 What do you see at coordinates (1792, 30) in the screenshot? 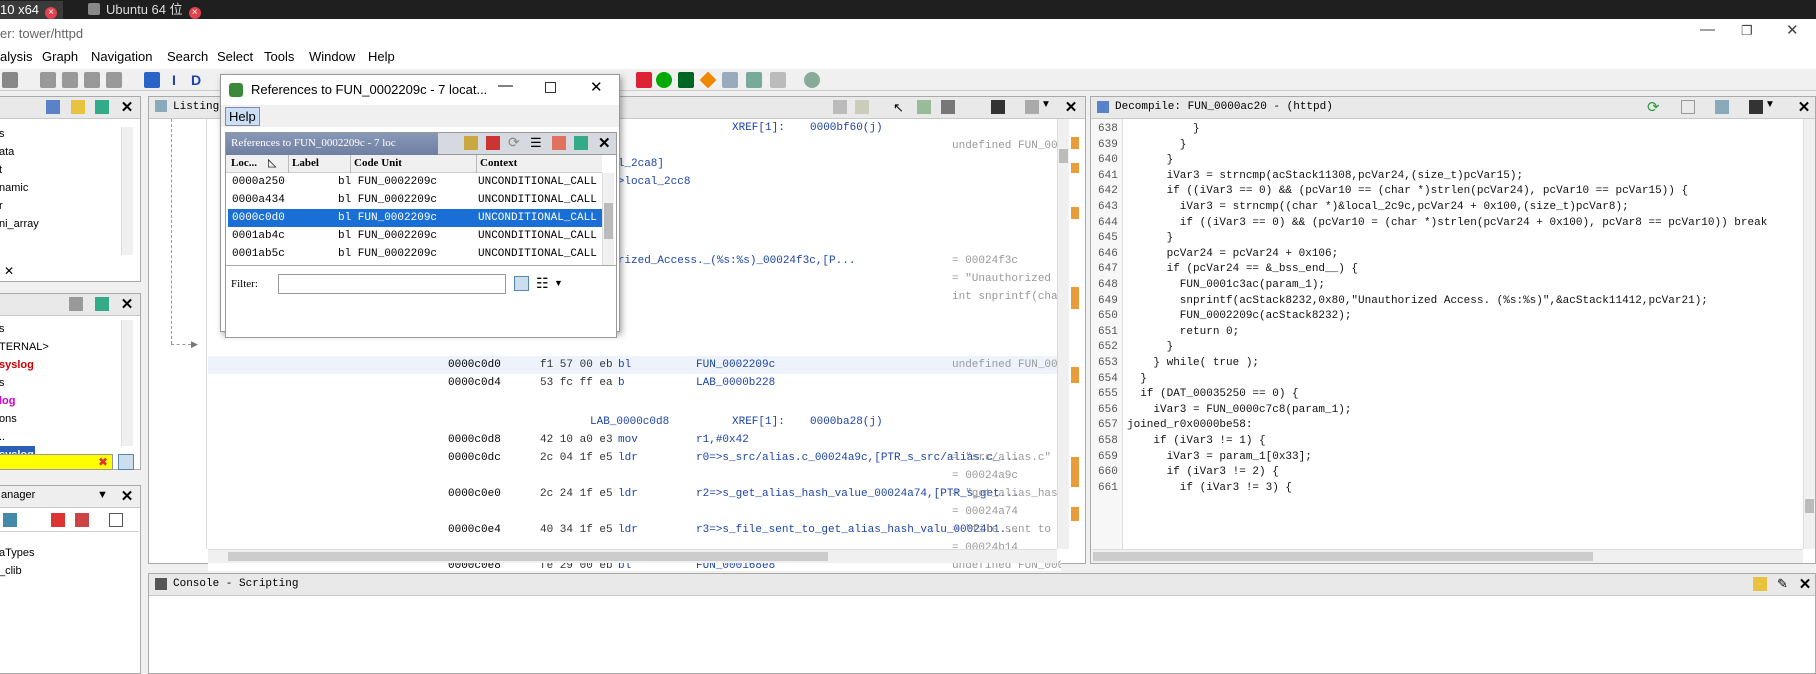
I see `close-window-icon: ✕` at bounding box center [1792, 30].